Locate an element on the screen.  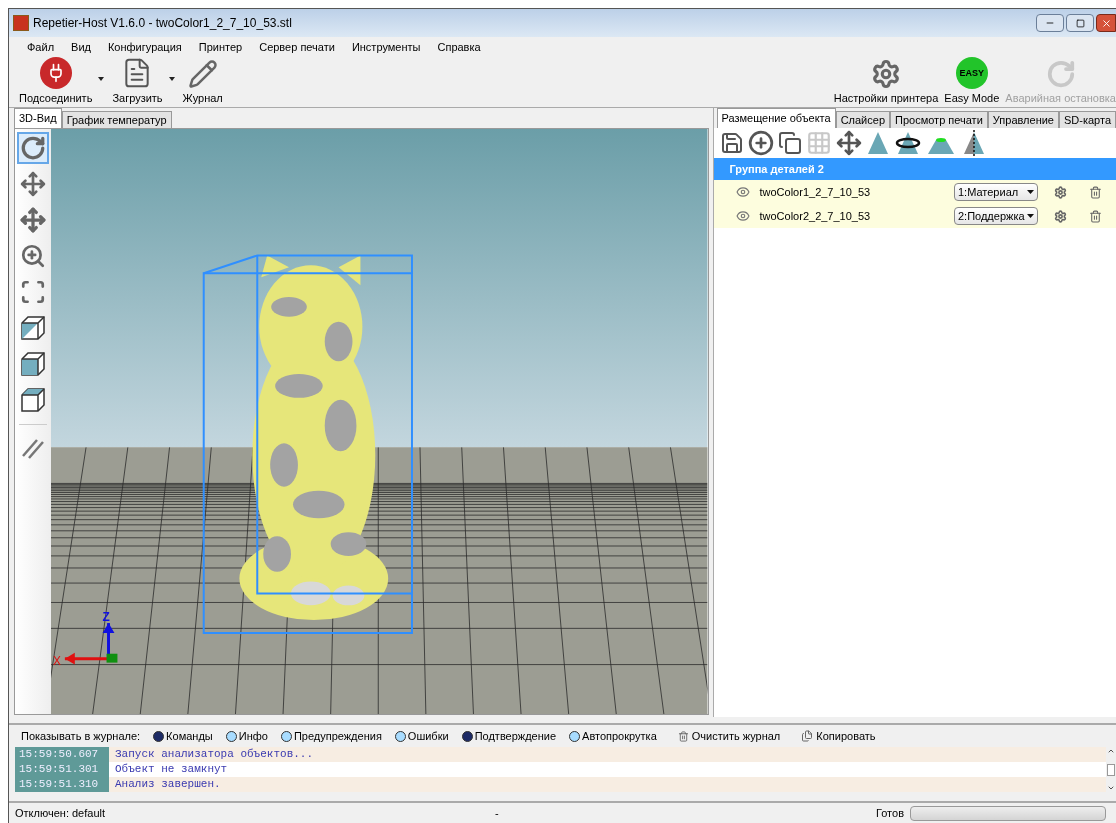
connection-status: Отключен: default is located at coordinates (61, 813).